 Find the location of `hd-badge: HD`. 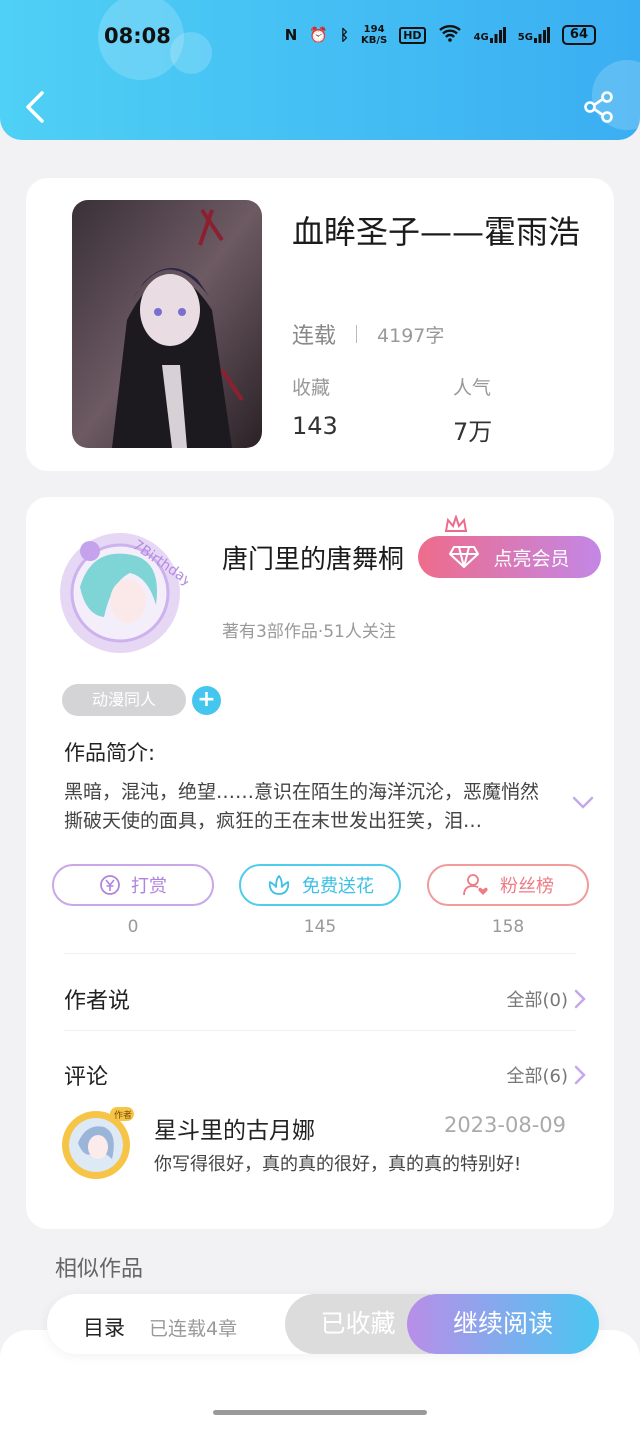

hd-badge: HD is located at coordinates (412, 35).